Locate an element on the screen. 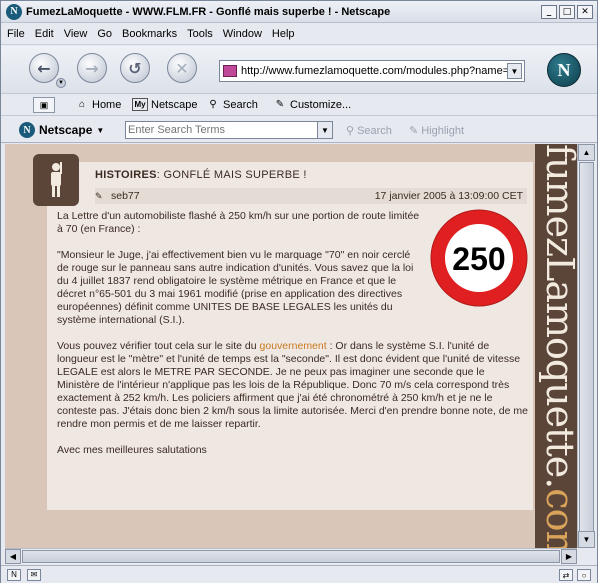 Image resolution: width=598 pixels, height=583 pixels. logo-main: fumezLamoquette. is located at coordinates (557, 316).